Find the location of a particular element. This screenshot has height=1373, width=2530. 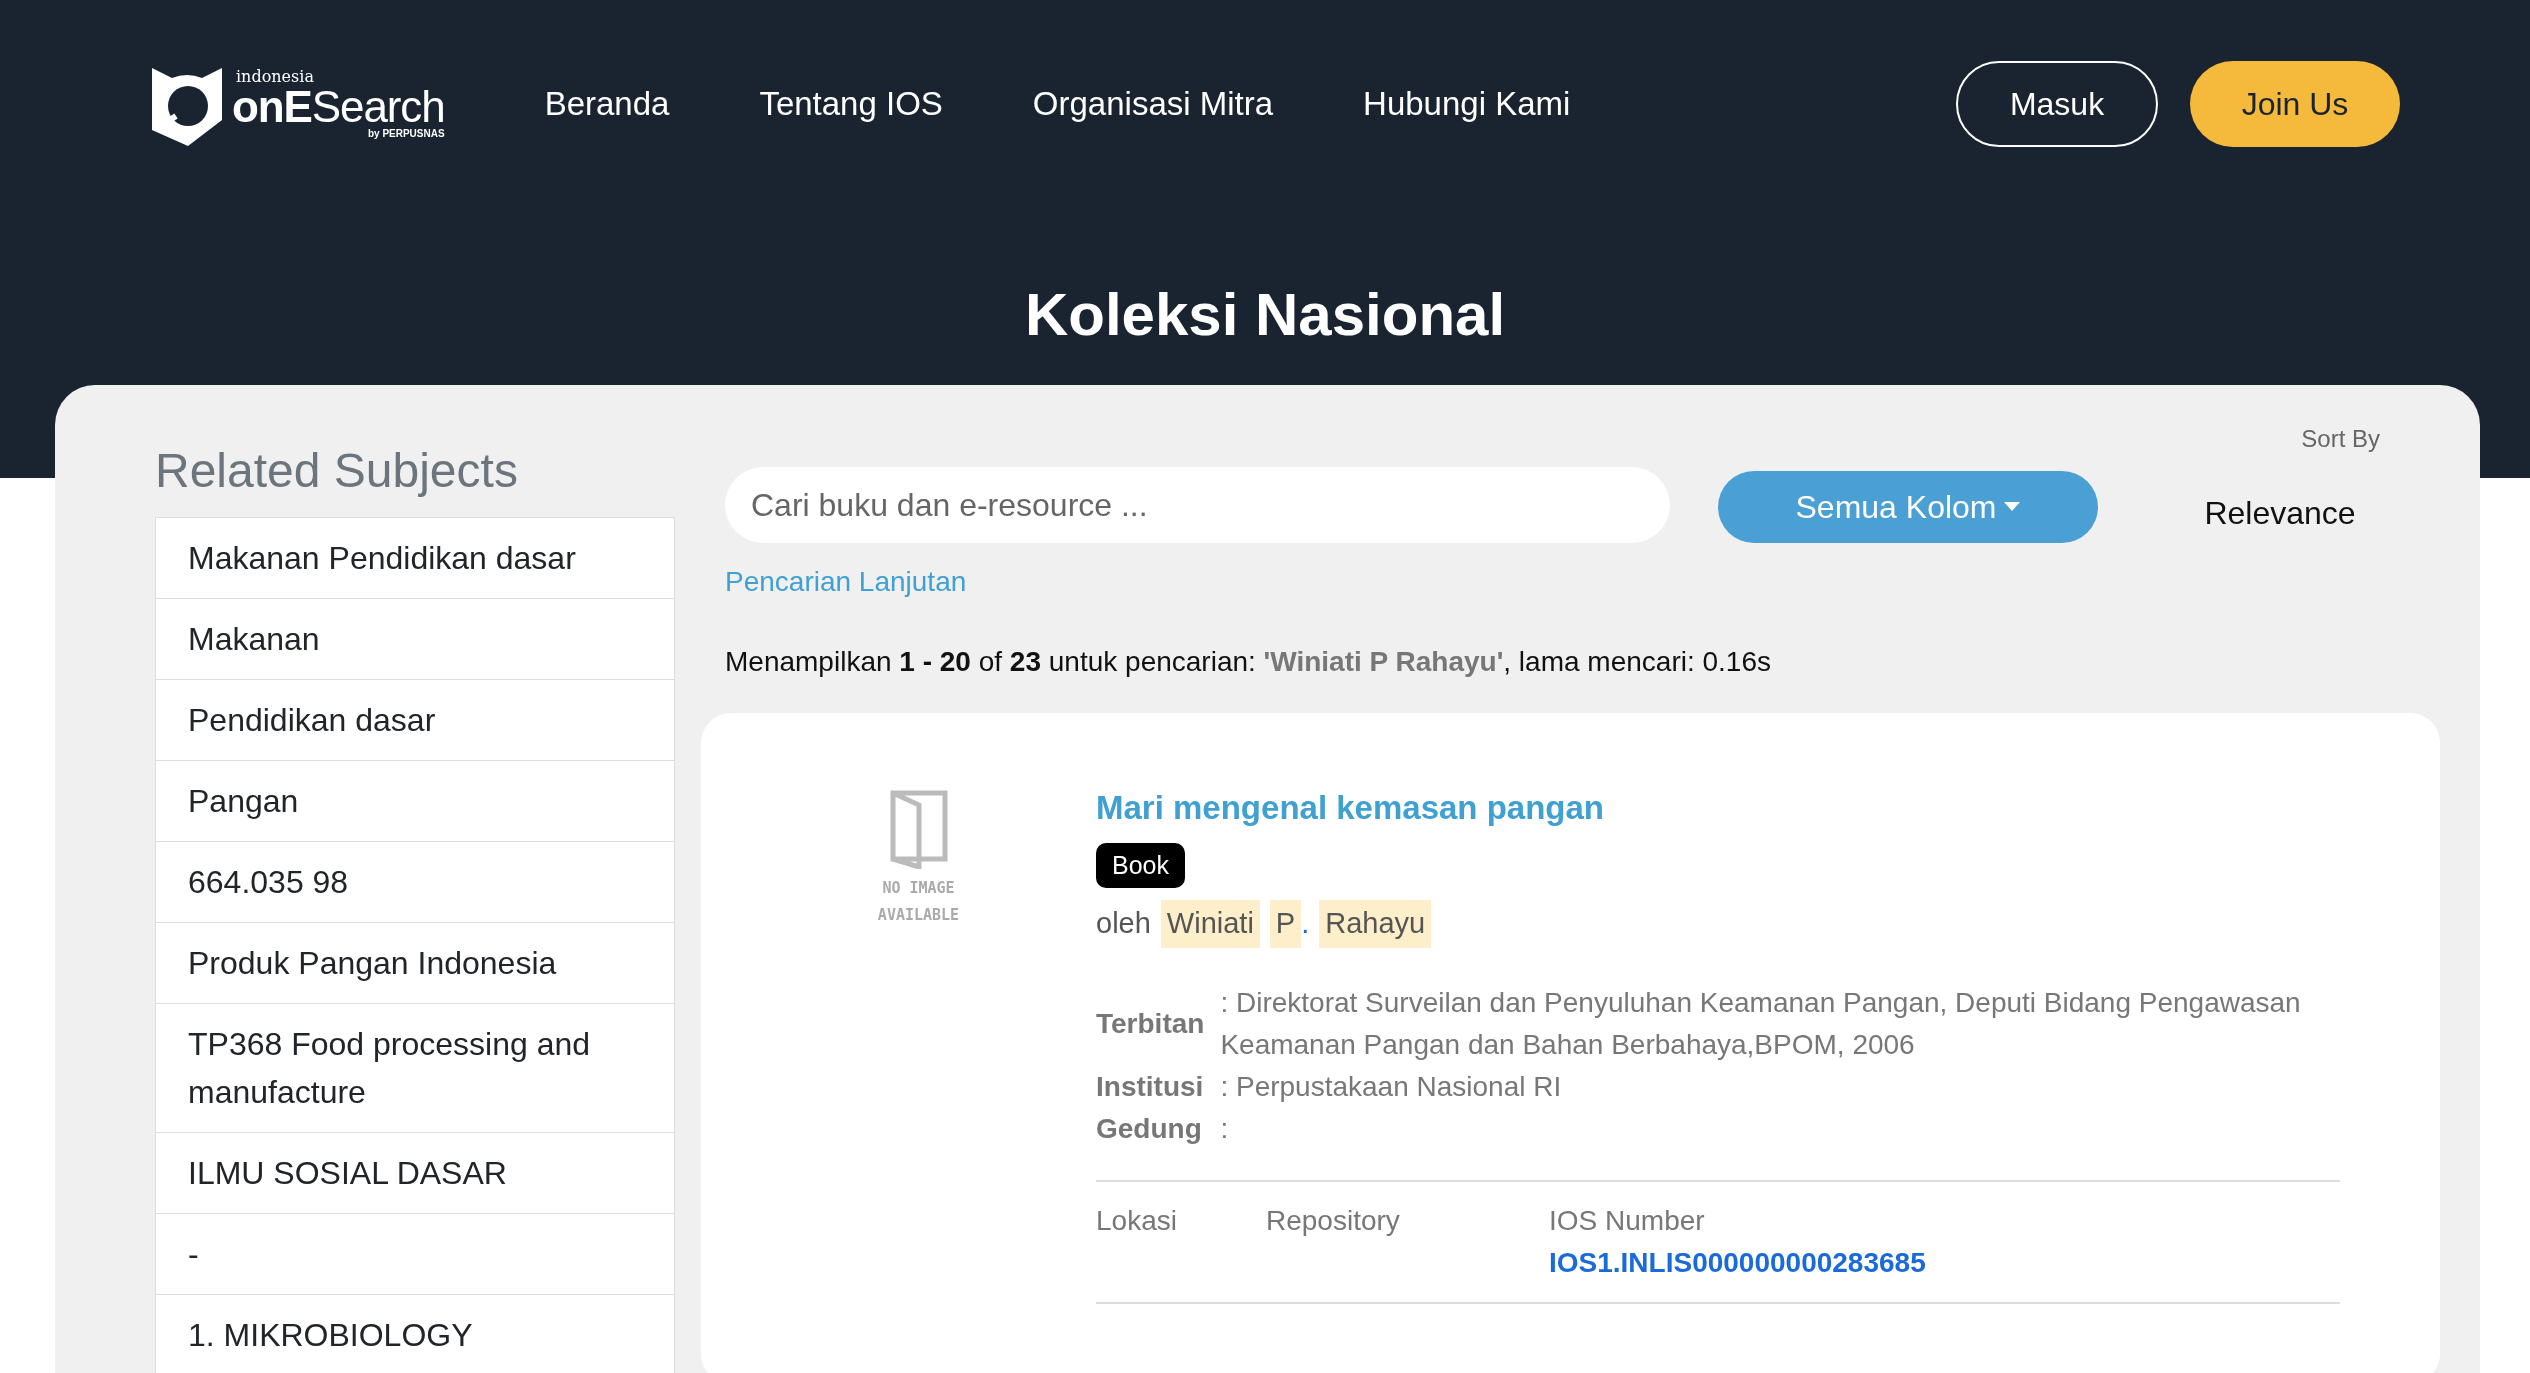

cover-text: NO IMAGE is located at coordinates (918, 888).